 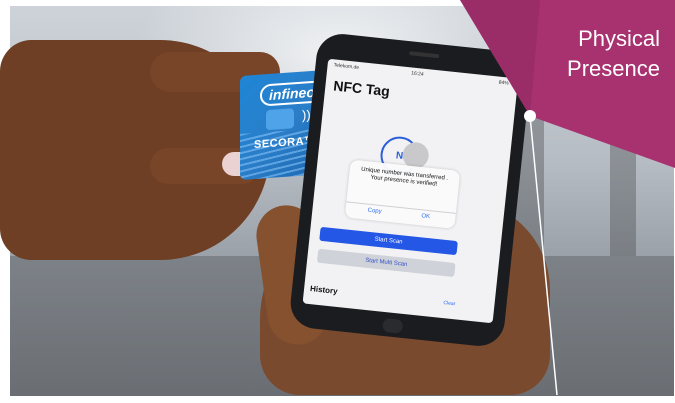 What do you see at coordinates (530, 116) in the screenshot?
I see `callout-anchor-dot` at bounding box center [530, 116].